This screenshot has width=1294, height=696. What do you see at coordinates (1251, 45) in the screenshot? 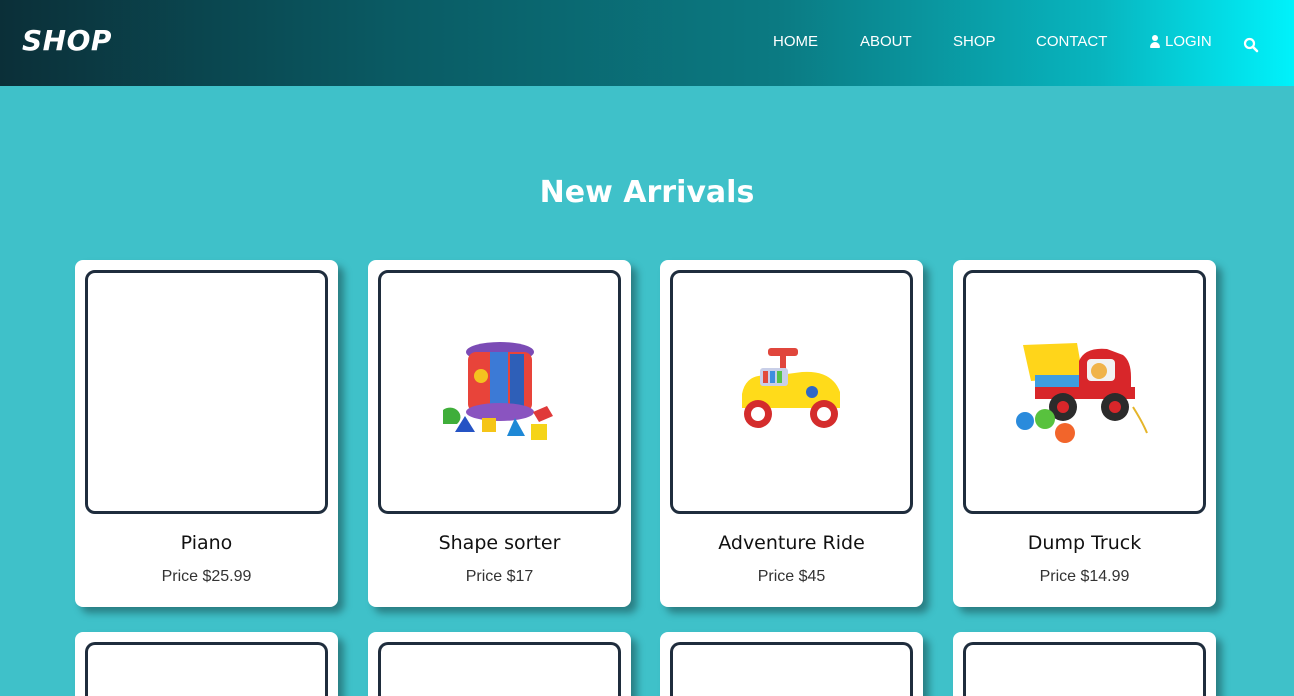
I see `search-icon` at bounding box center [1251, 45].